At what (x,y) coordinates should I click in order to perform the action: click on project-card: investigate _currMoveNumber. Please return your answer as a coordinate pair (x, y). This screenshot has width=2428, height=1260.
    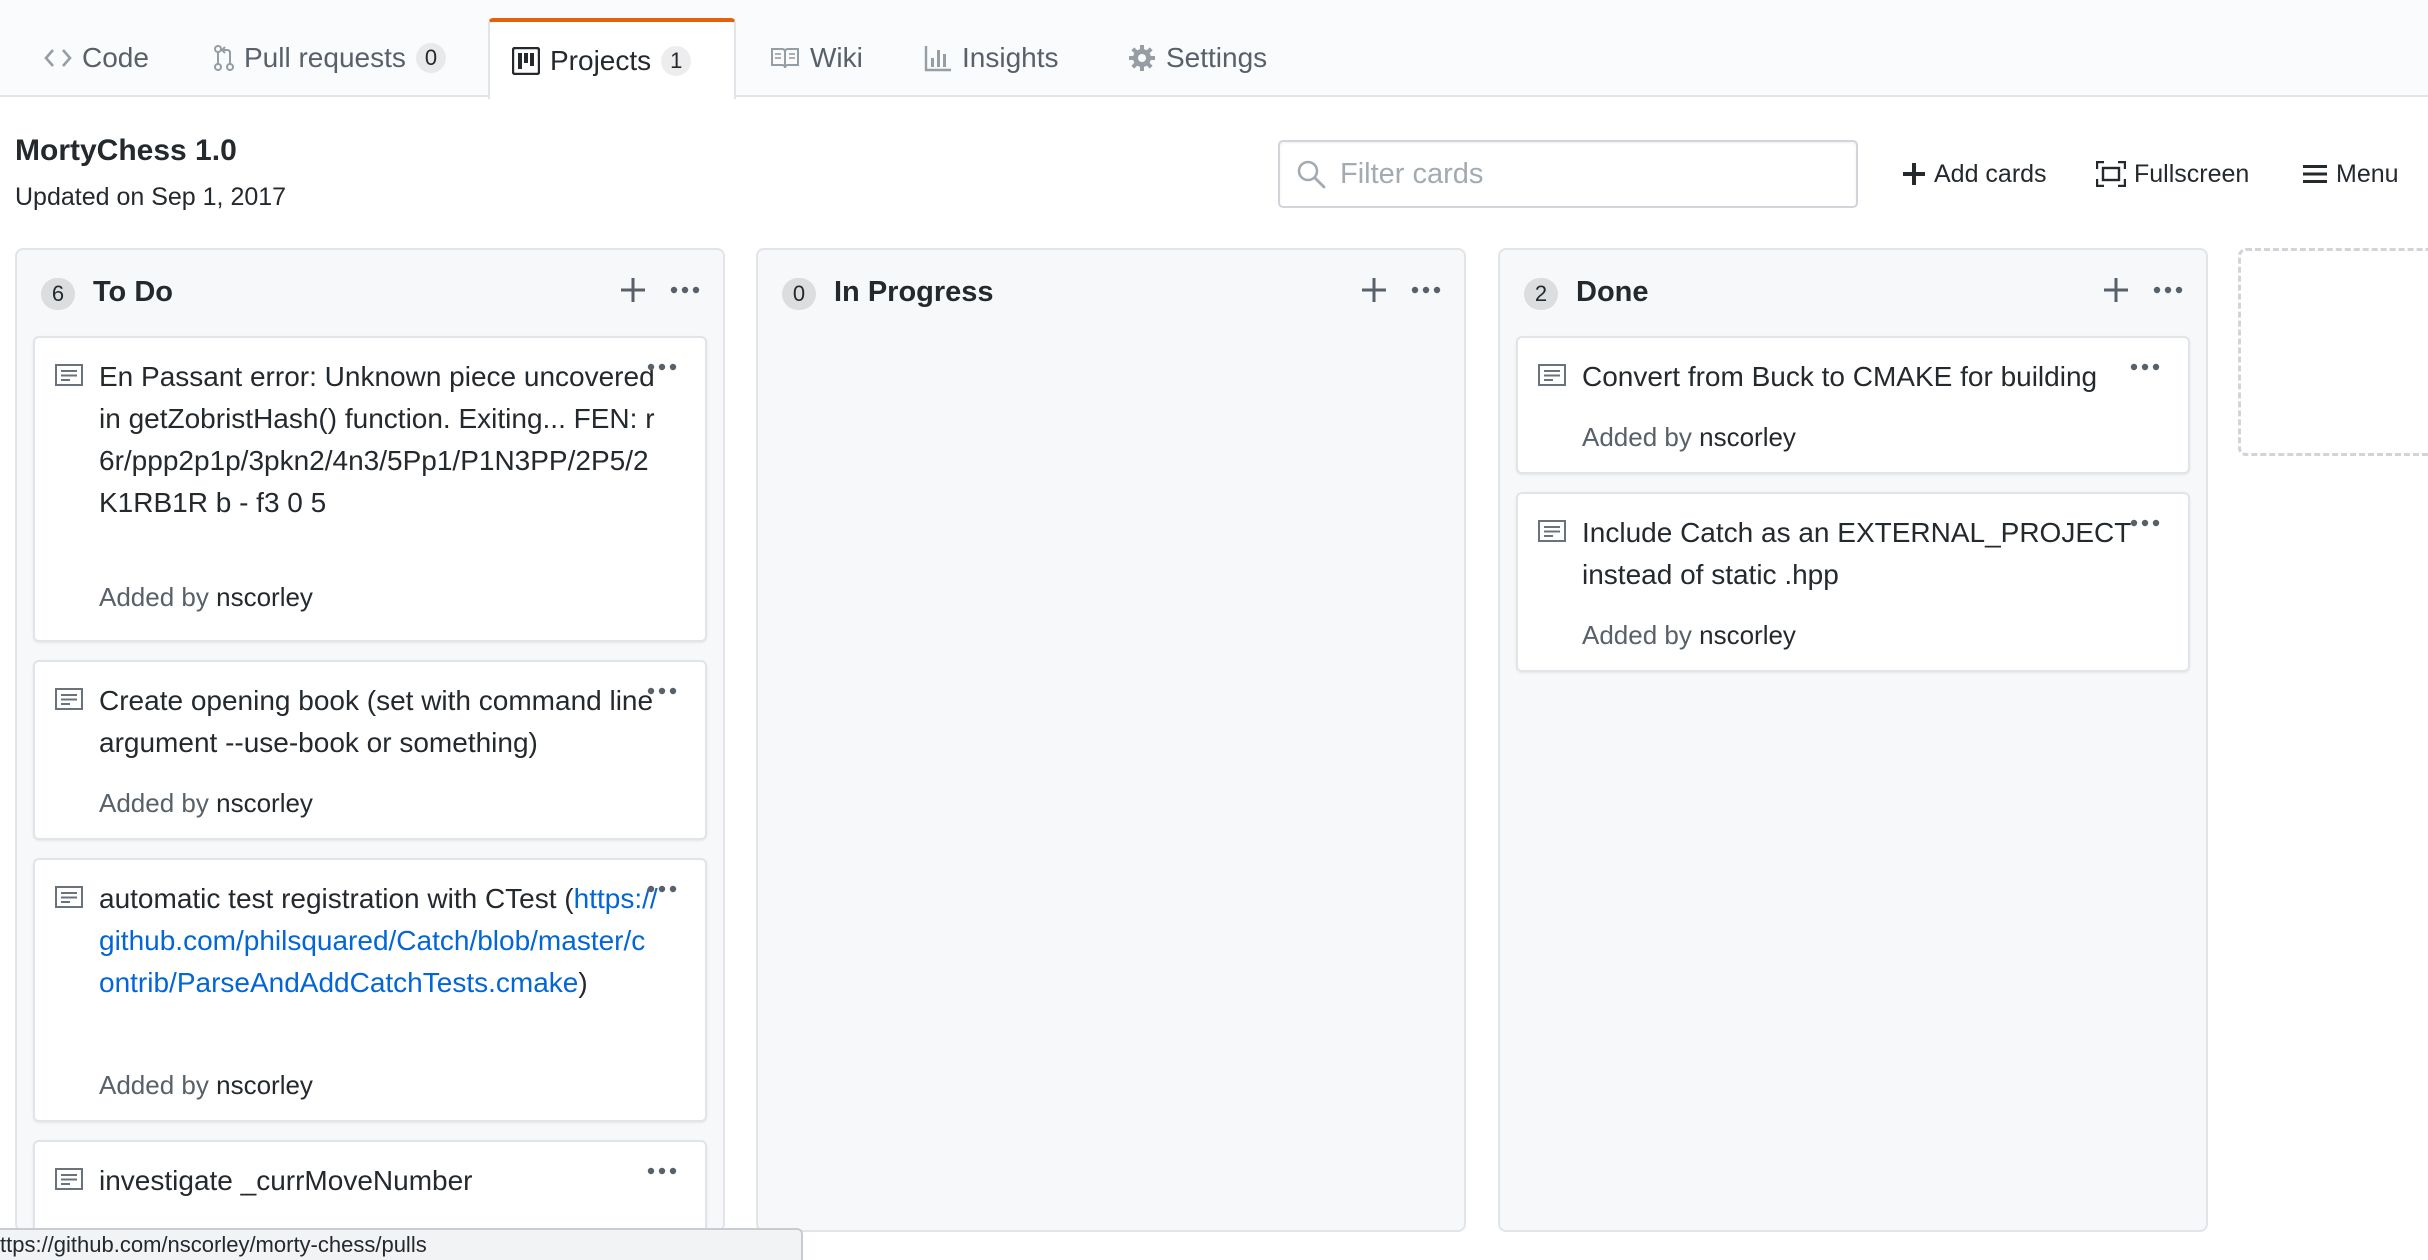
    Looking at the image, I should click on (370, 1185).